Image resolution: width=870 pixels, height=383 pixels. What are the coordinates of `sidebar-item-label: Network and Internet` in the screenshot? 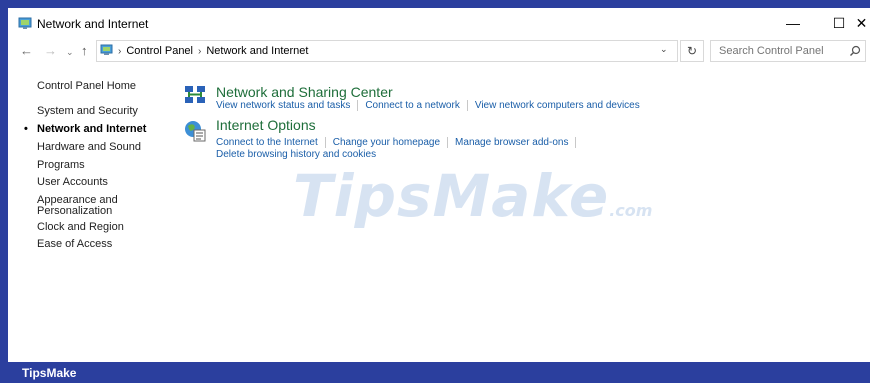 It's located at (92, 129).